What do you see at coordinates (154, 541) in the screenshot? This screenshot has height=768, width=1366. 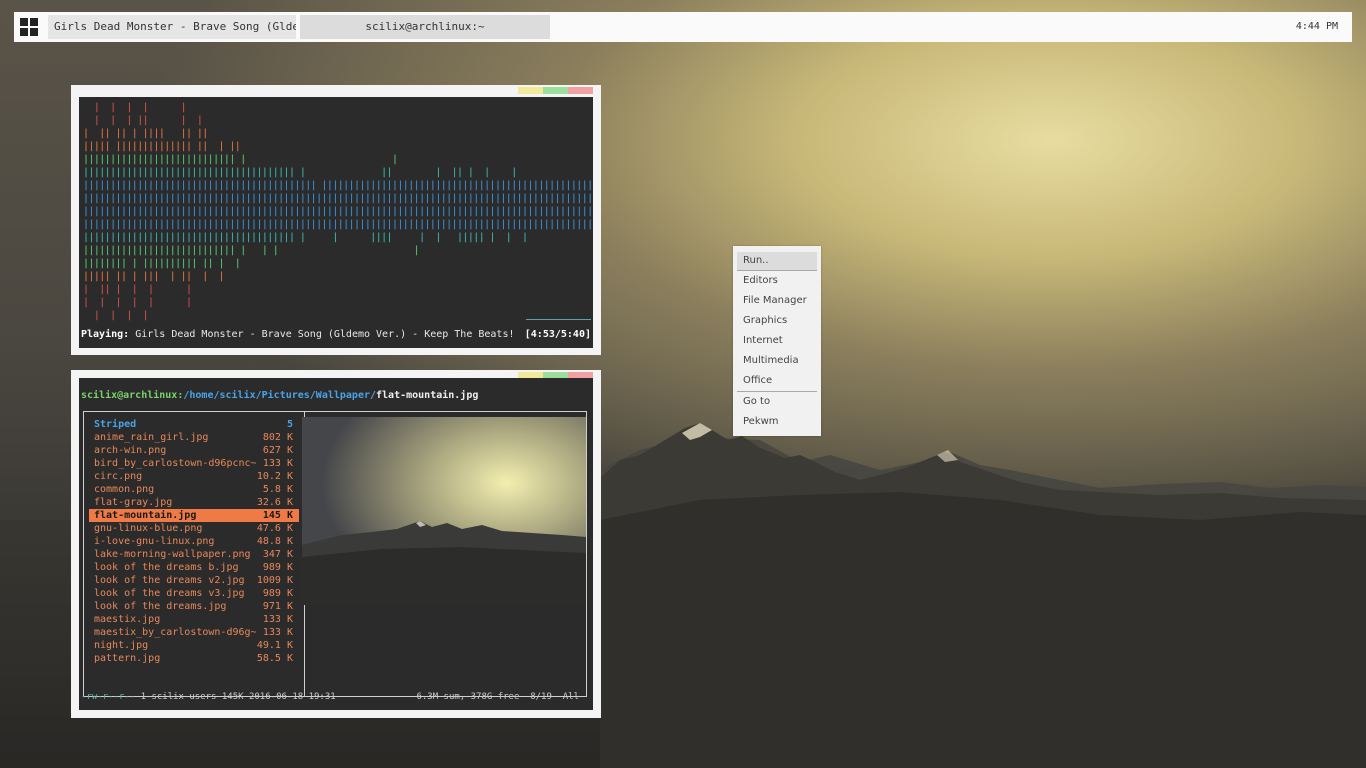 I see `file-name: i-love-gnu-linux.png` at bounding box center [154, 541].